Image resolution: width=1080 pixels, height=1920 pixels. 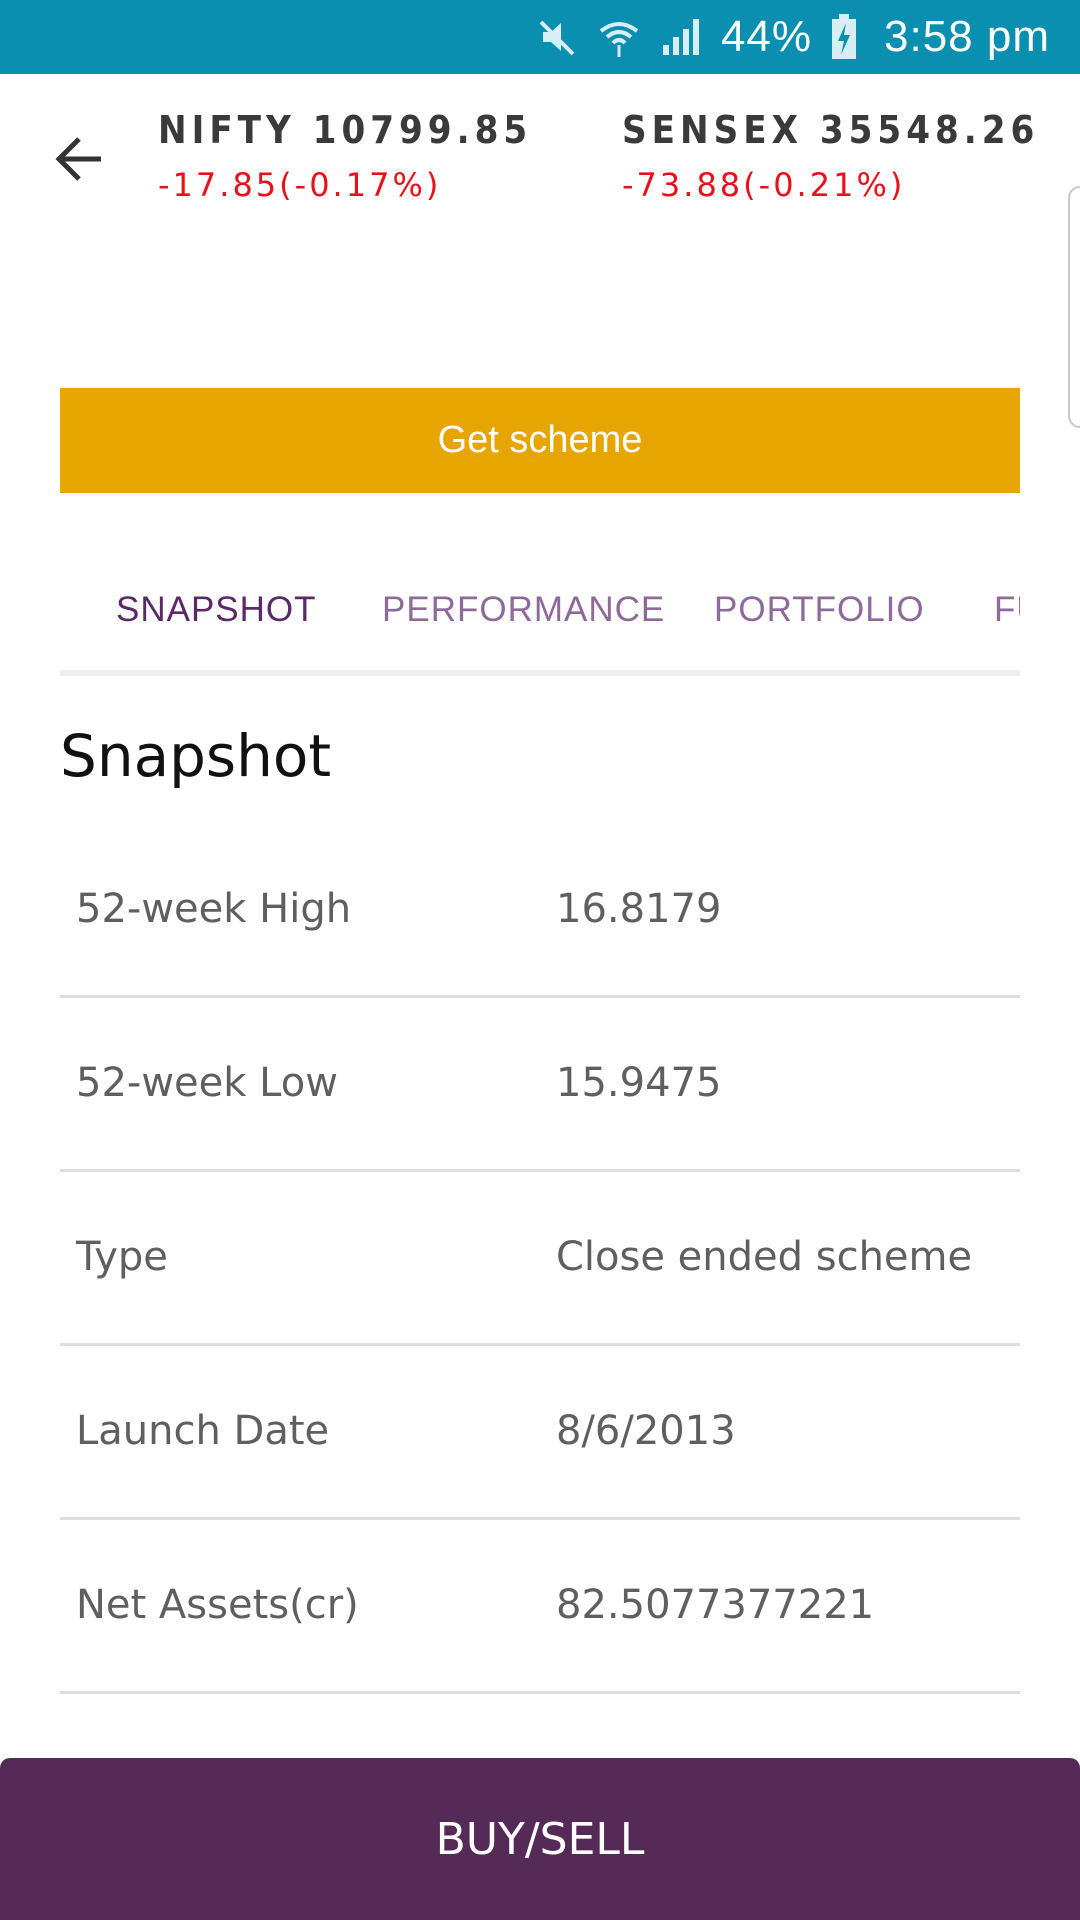 What do you see at coordinates (214, 909) in the screenshot?
I see `row-label: 52-week High` at bounding box center [214, 909].